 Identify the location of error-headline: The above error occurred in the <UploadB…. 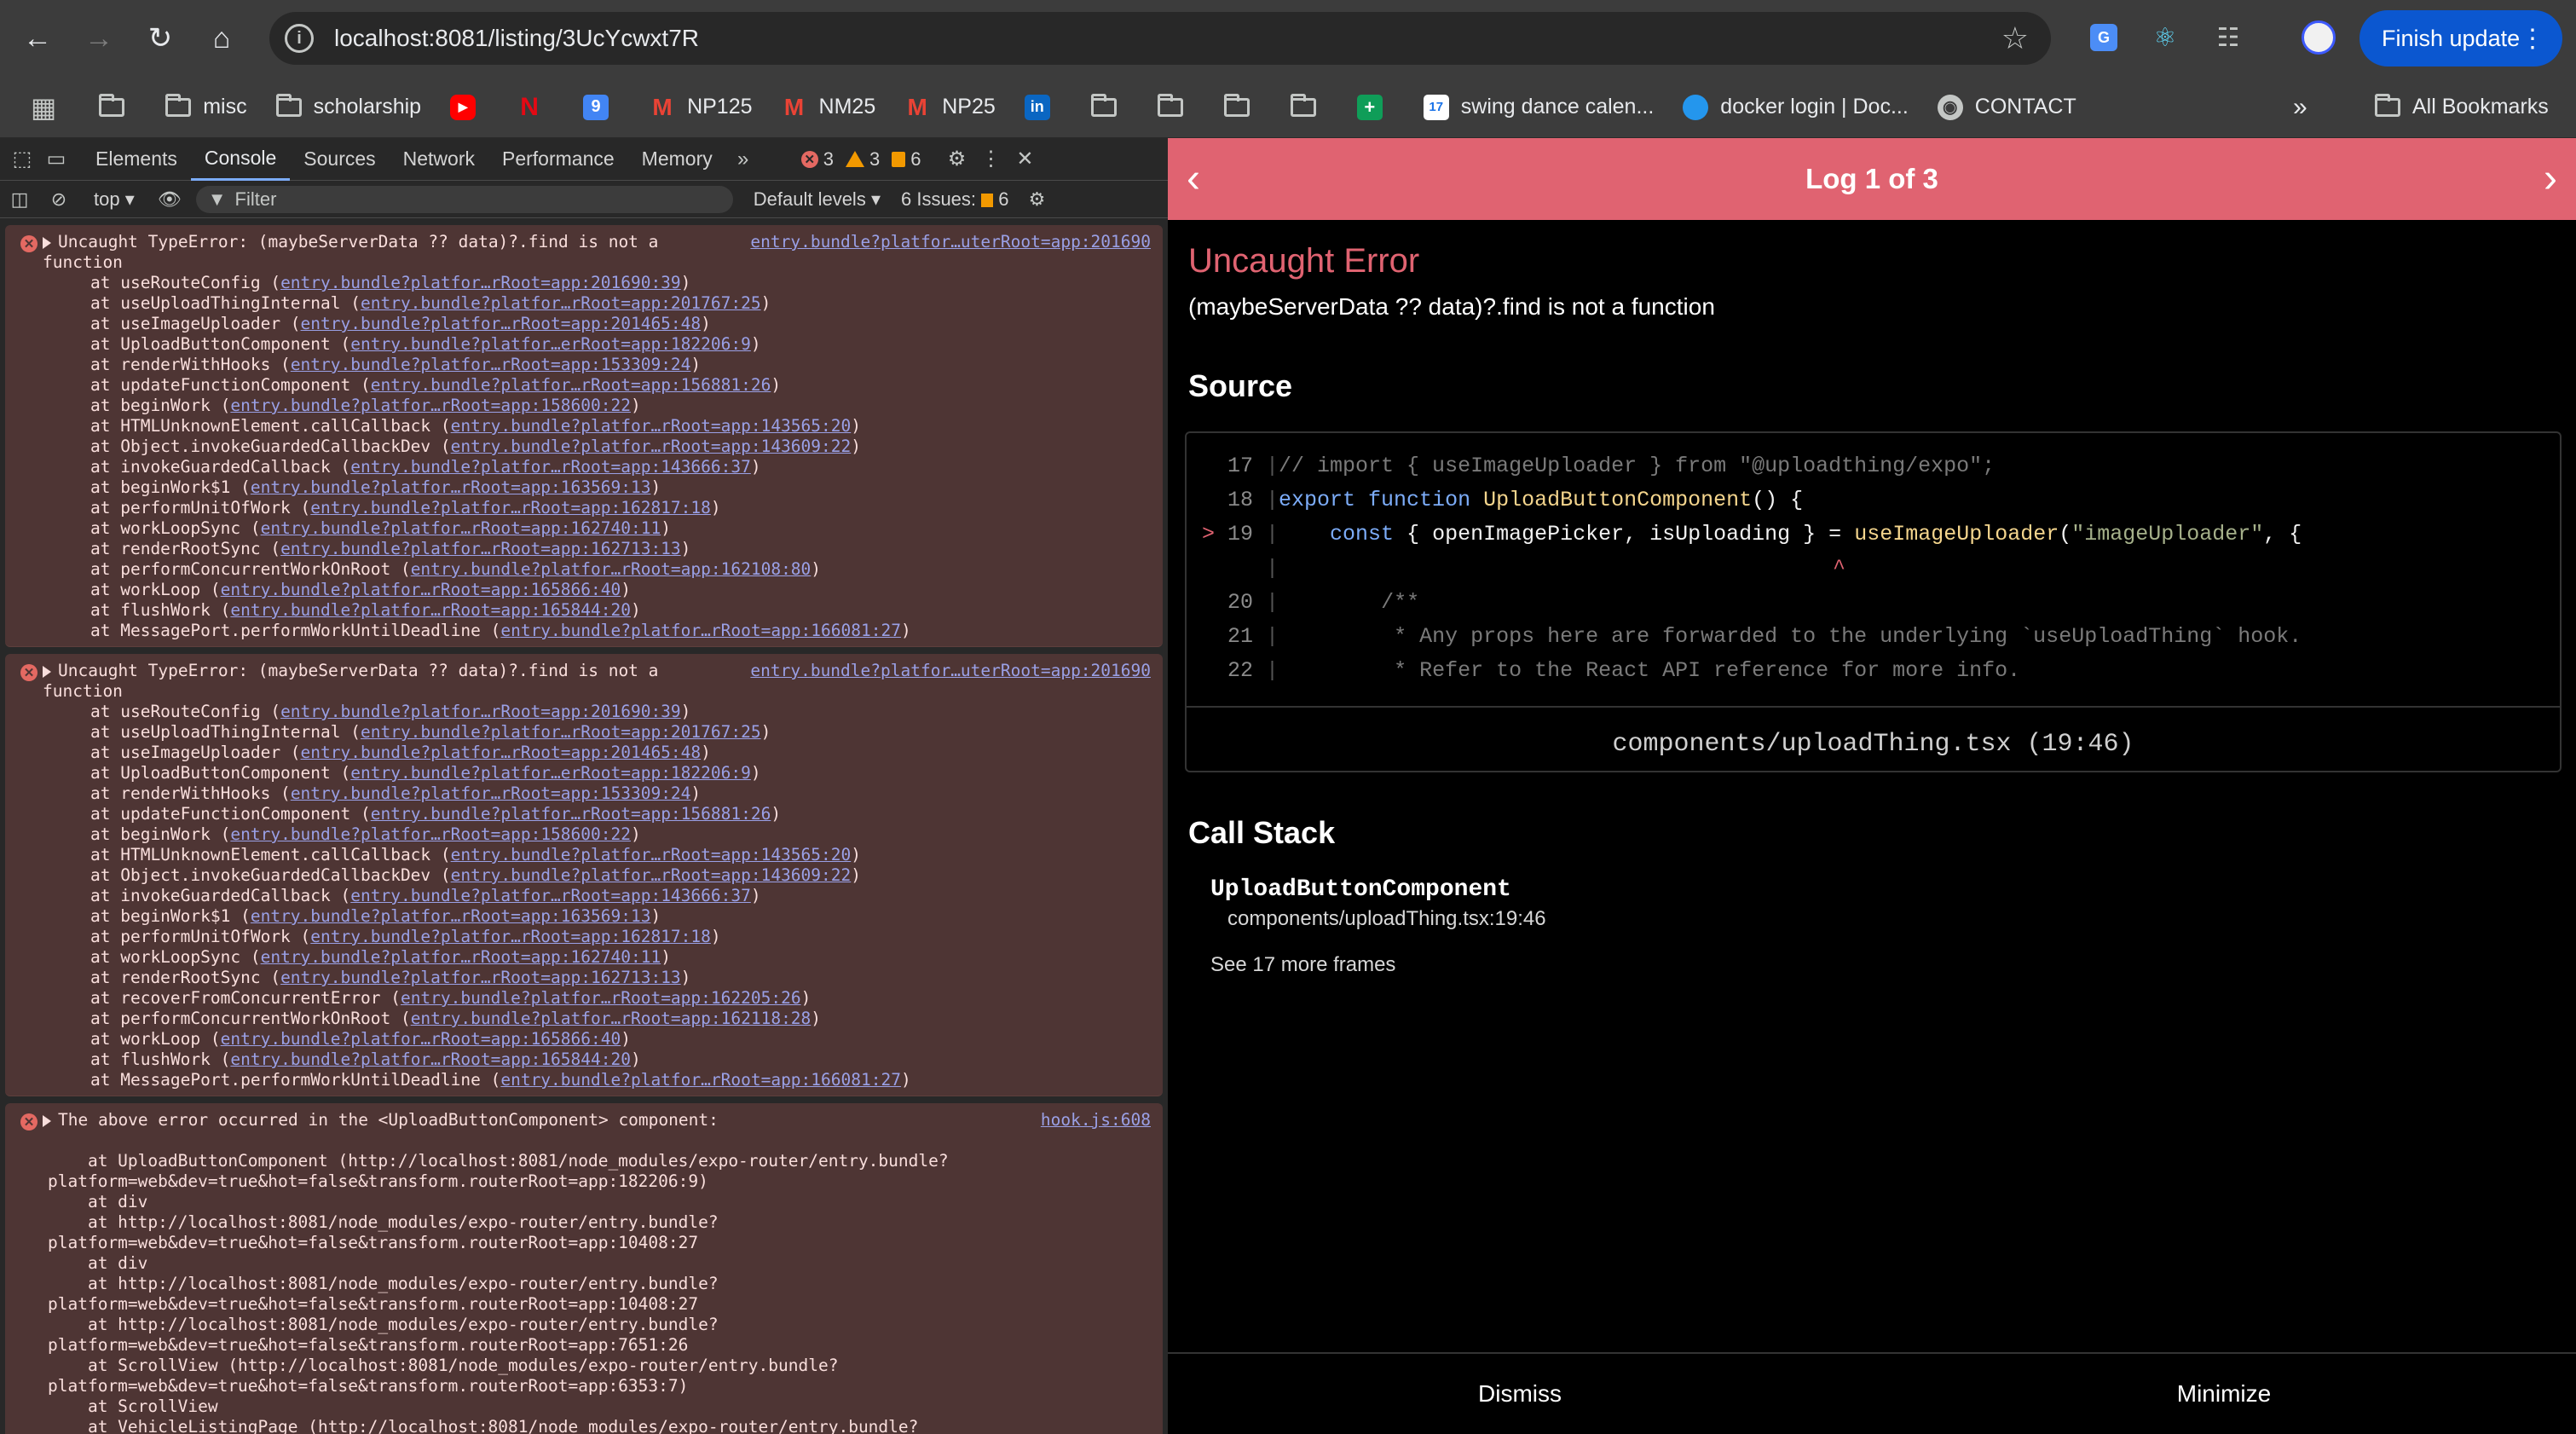
(584, 1120).